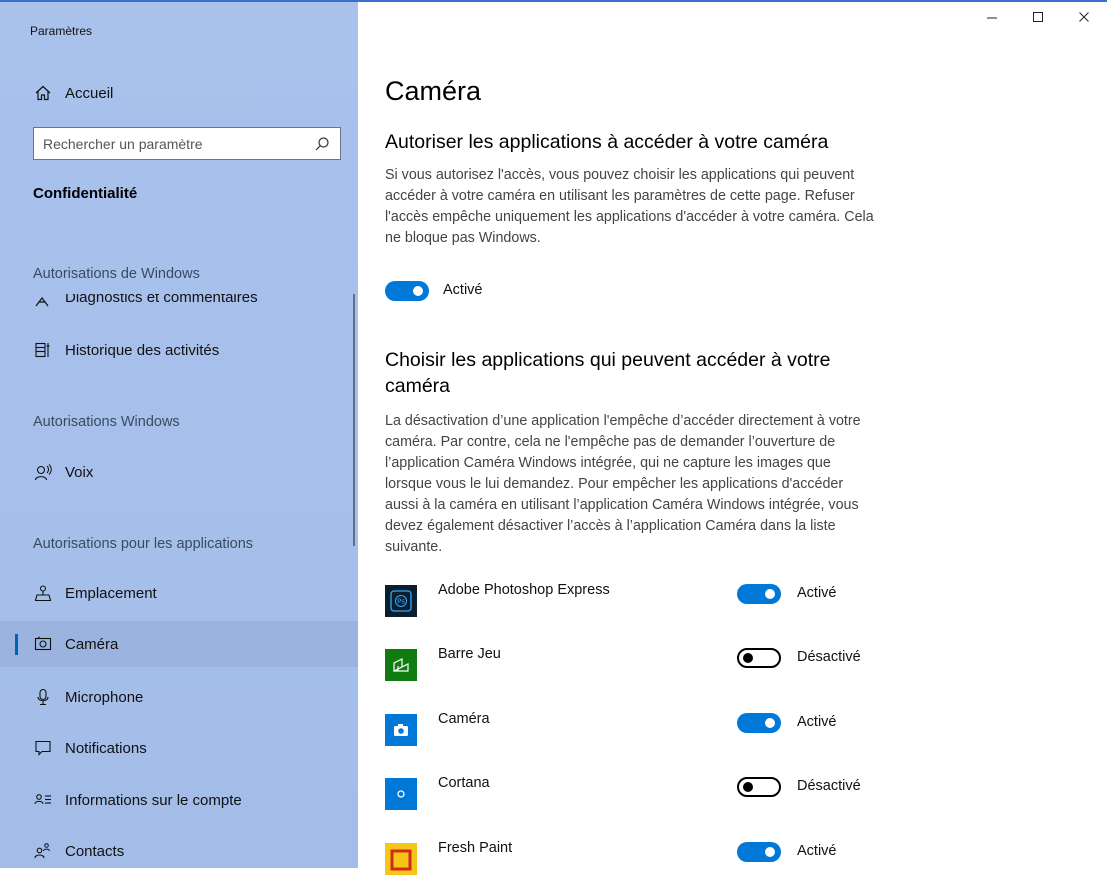 Image resolution: width=1107 pixels, height=888 pixels. What do you see at coordinates (464, 719) in the screenshot?
I see `app-name: Caméra` at bounding box center [464, 719].